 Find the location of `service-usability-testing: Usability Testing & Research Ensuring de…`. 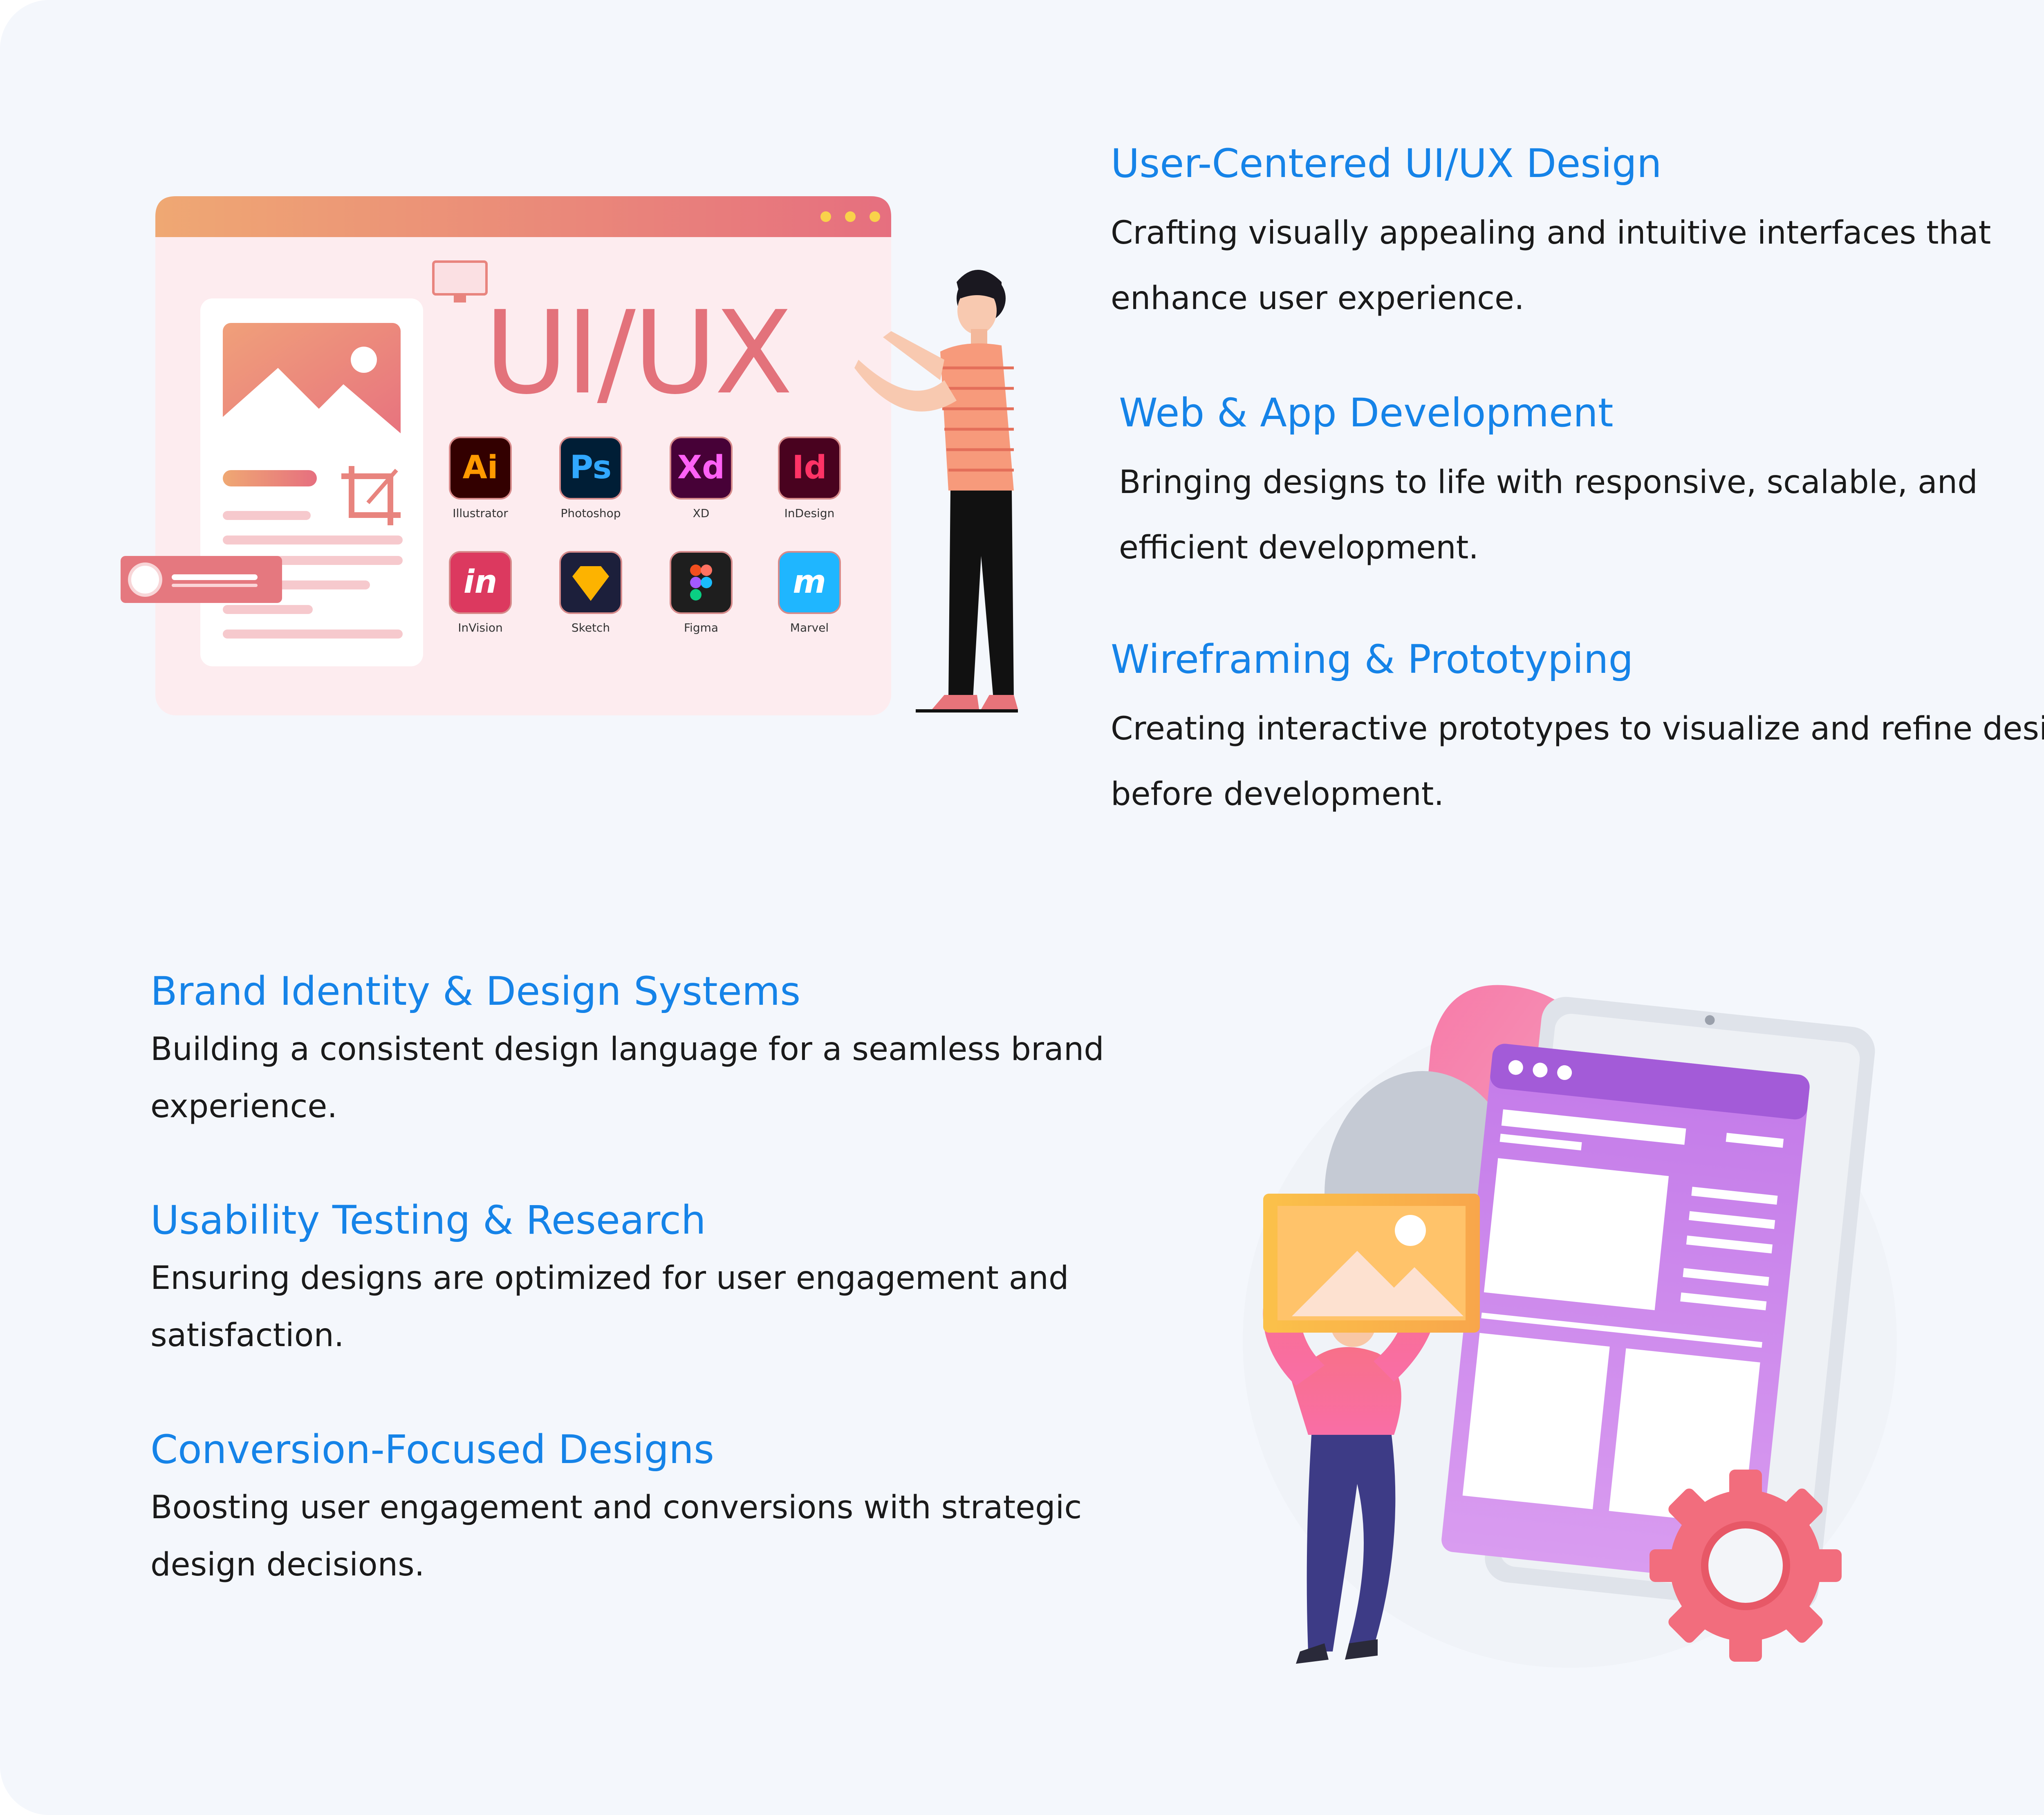

service-usability-testing: Usability Testing & Research Ensuring de… is located at coordinates (609, 1280).